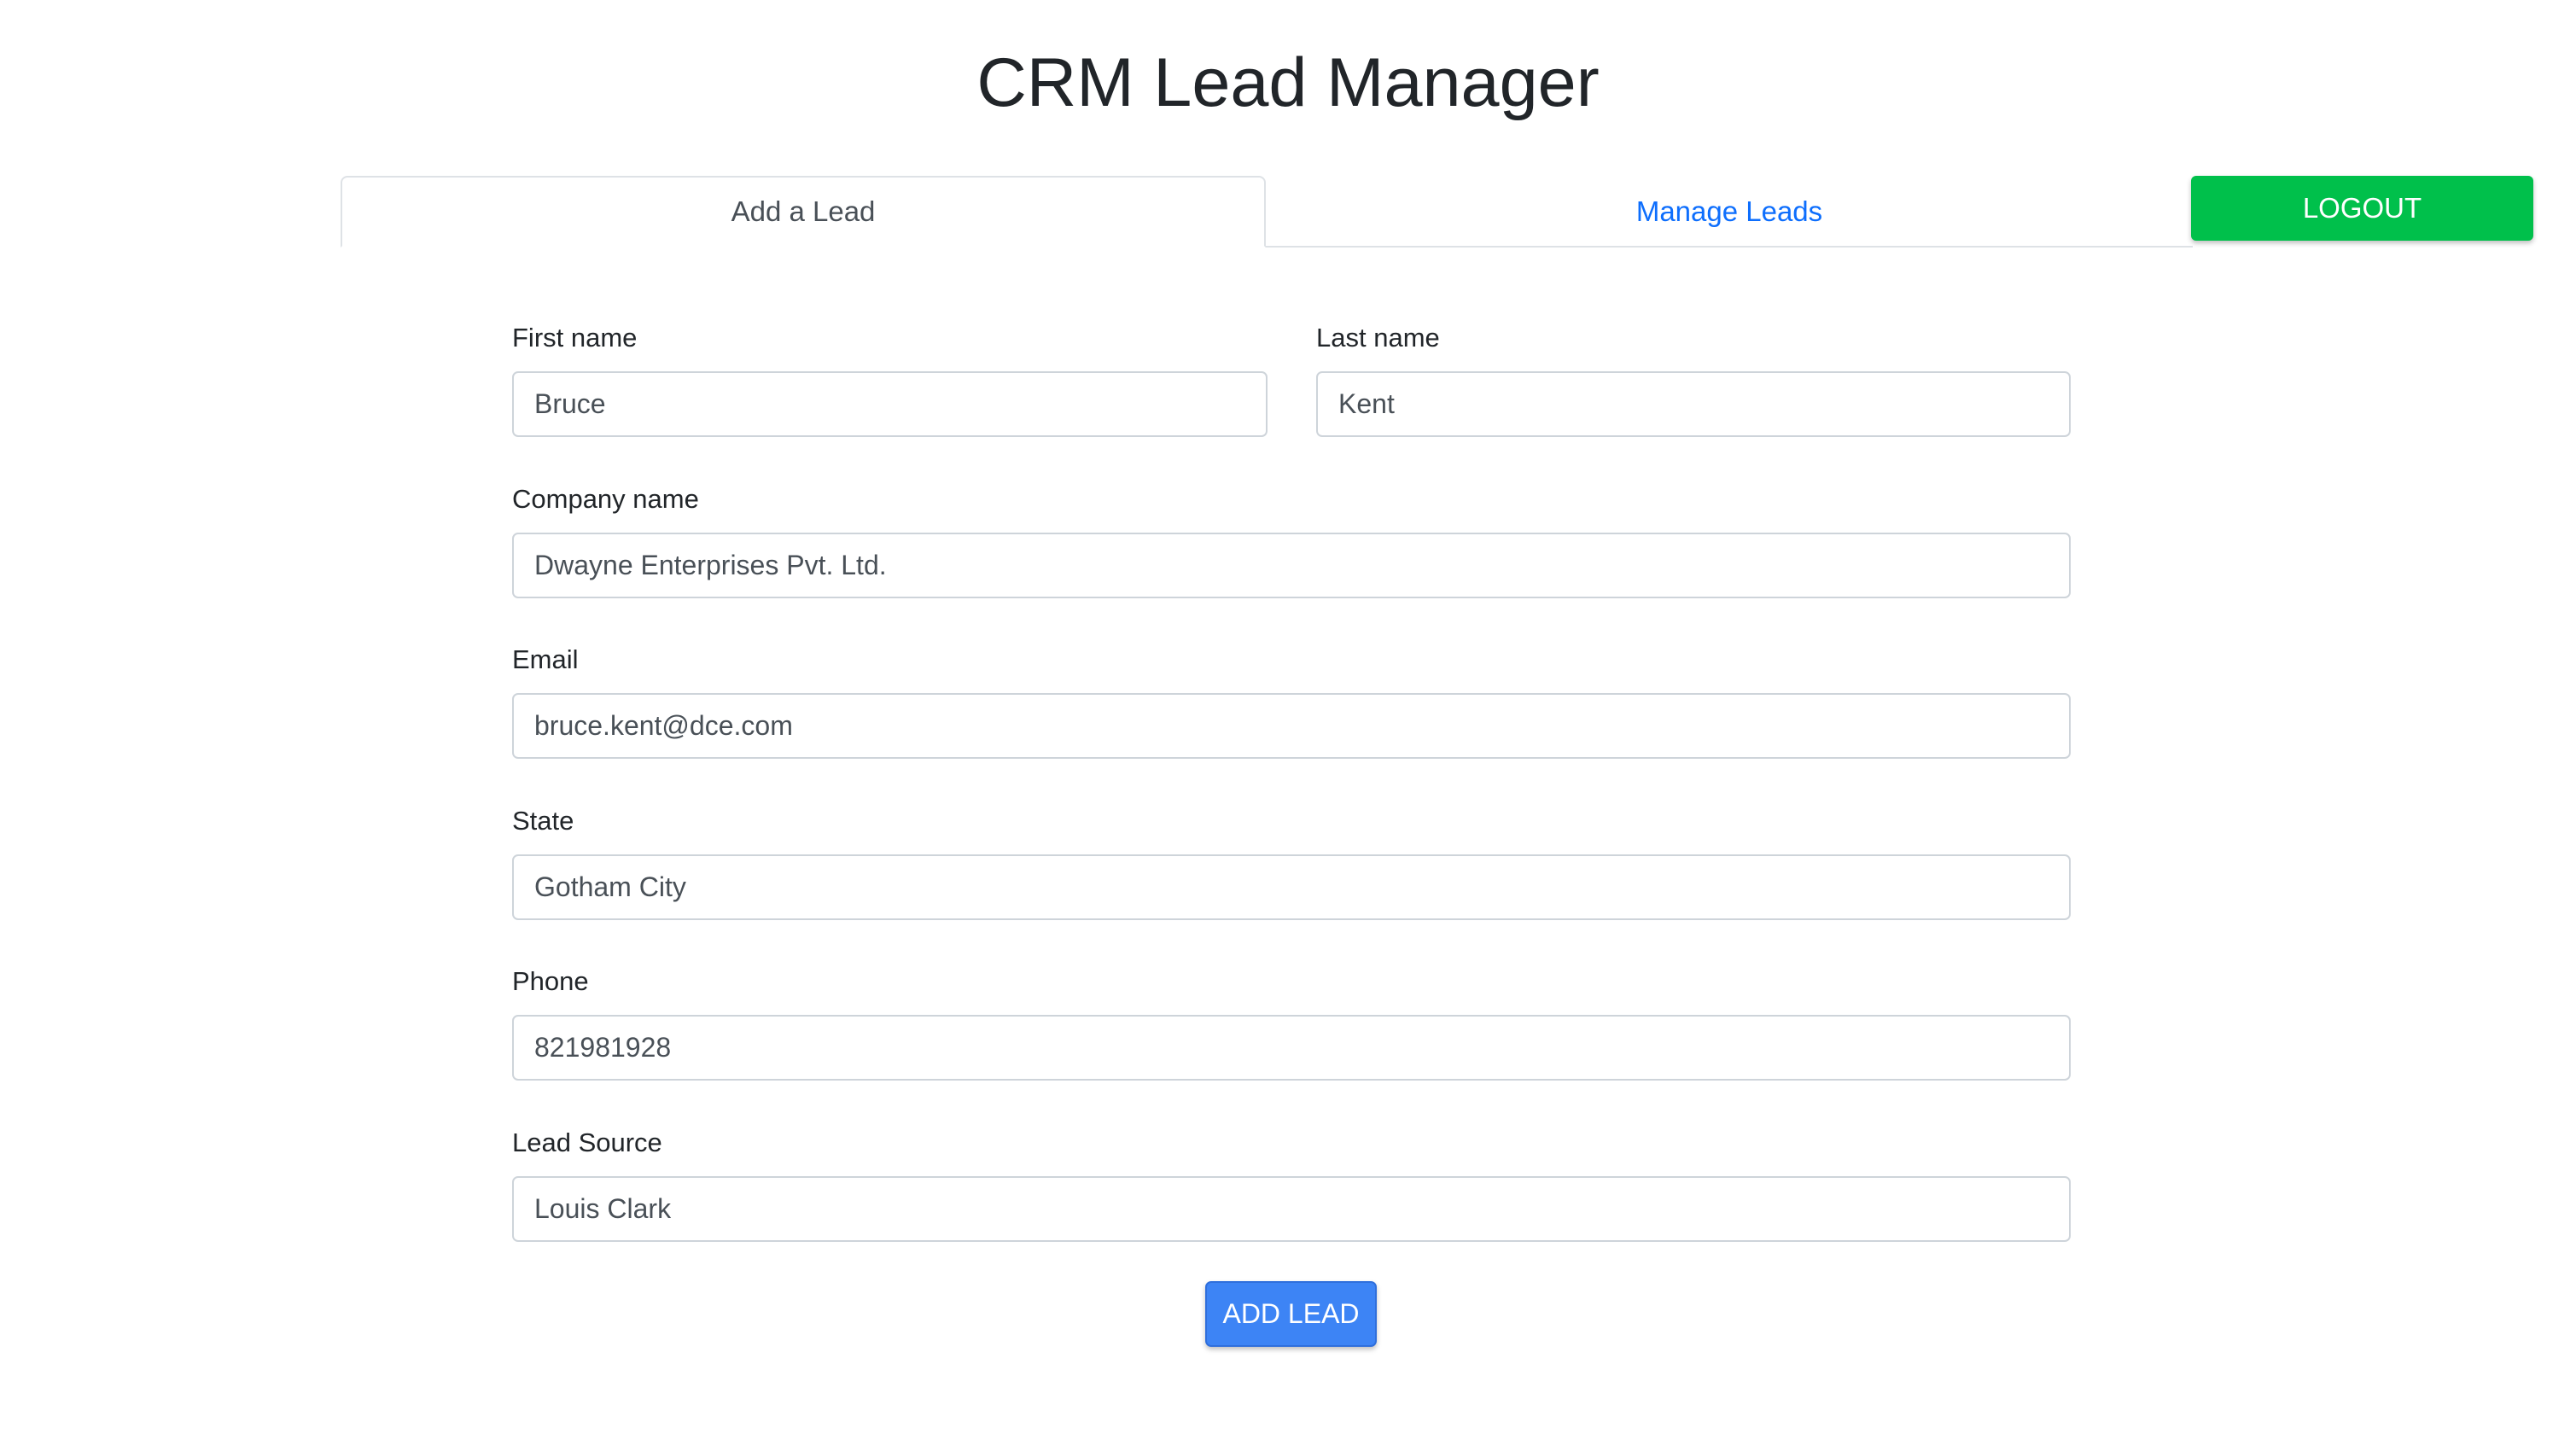 The width and height of the screenshot is (2576, 1451). Describe the element at coordinates (545, 659) in the screenshot. I see `email-label: Email` at that location.